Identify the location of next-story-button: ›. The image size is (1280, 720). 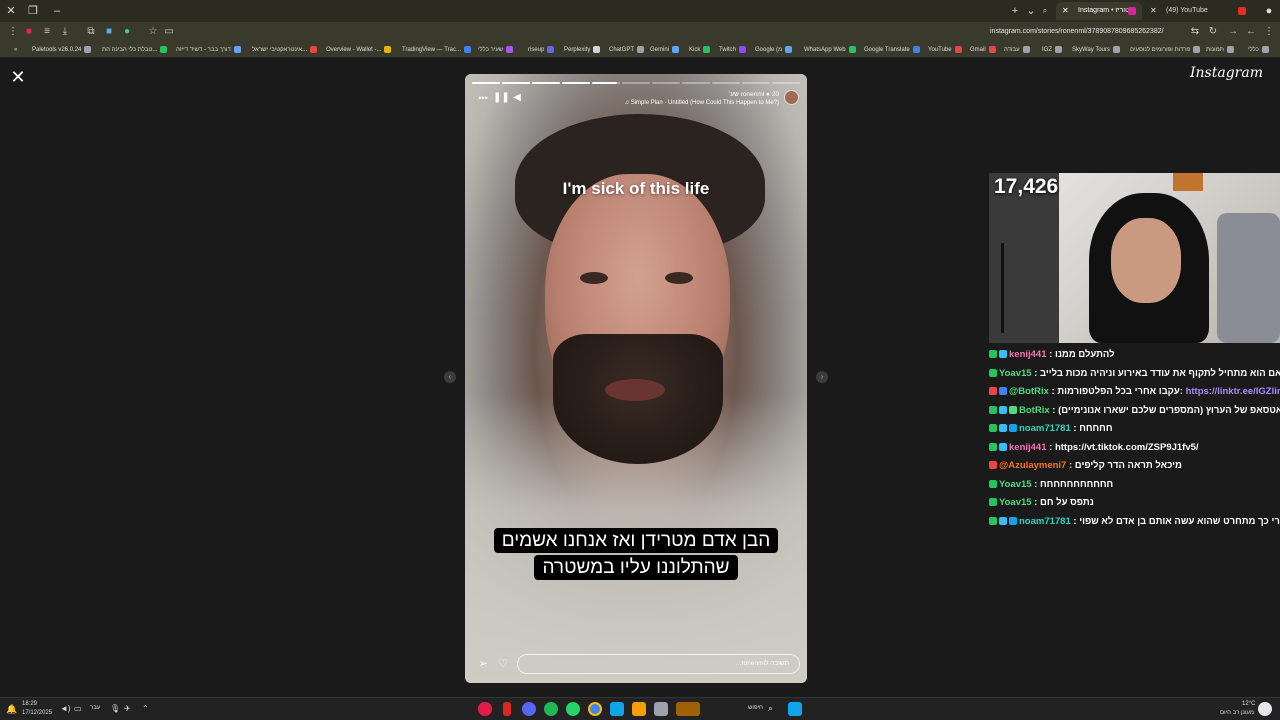
(822, 377).